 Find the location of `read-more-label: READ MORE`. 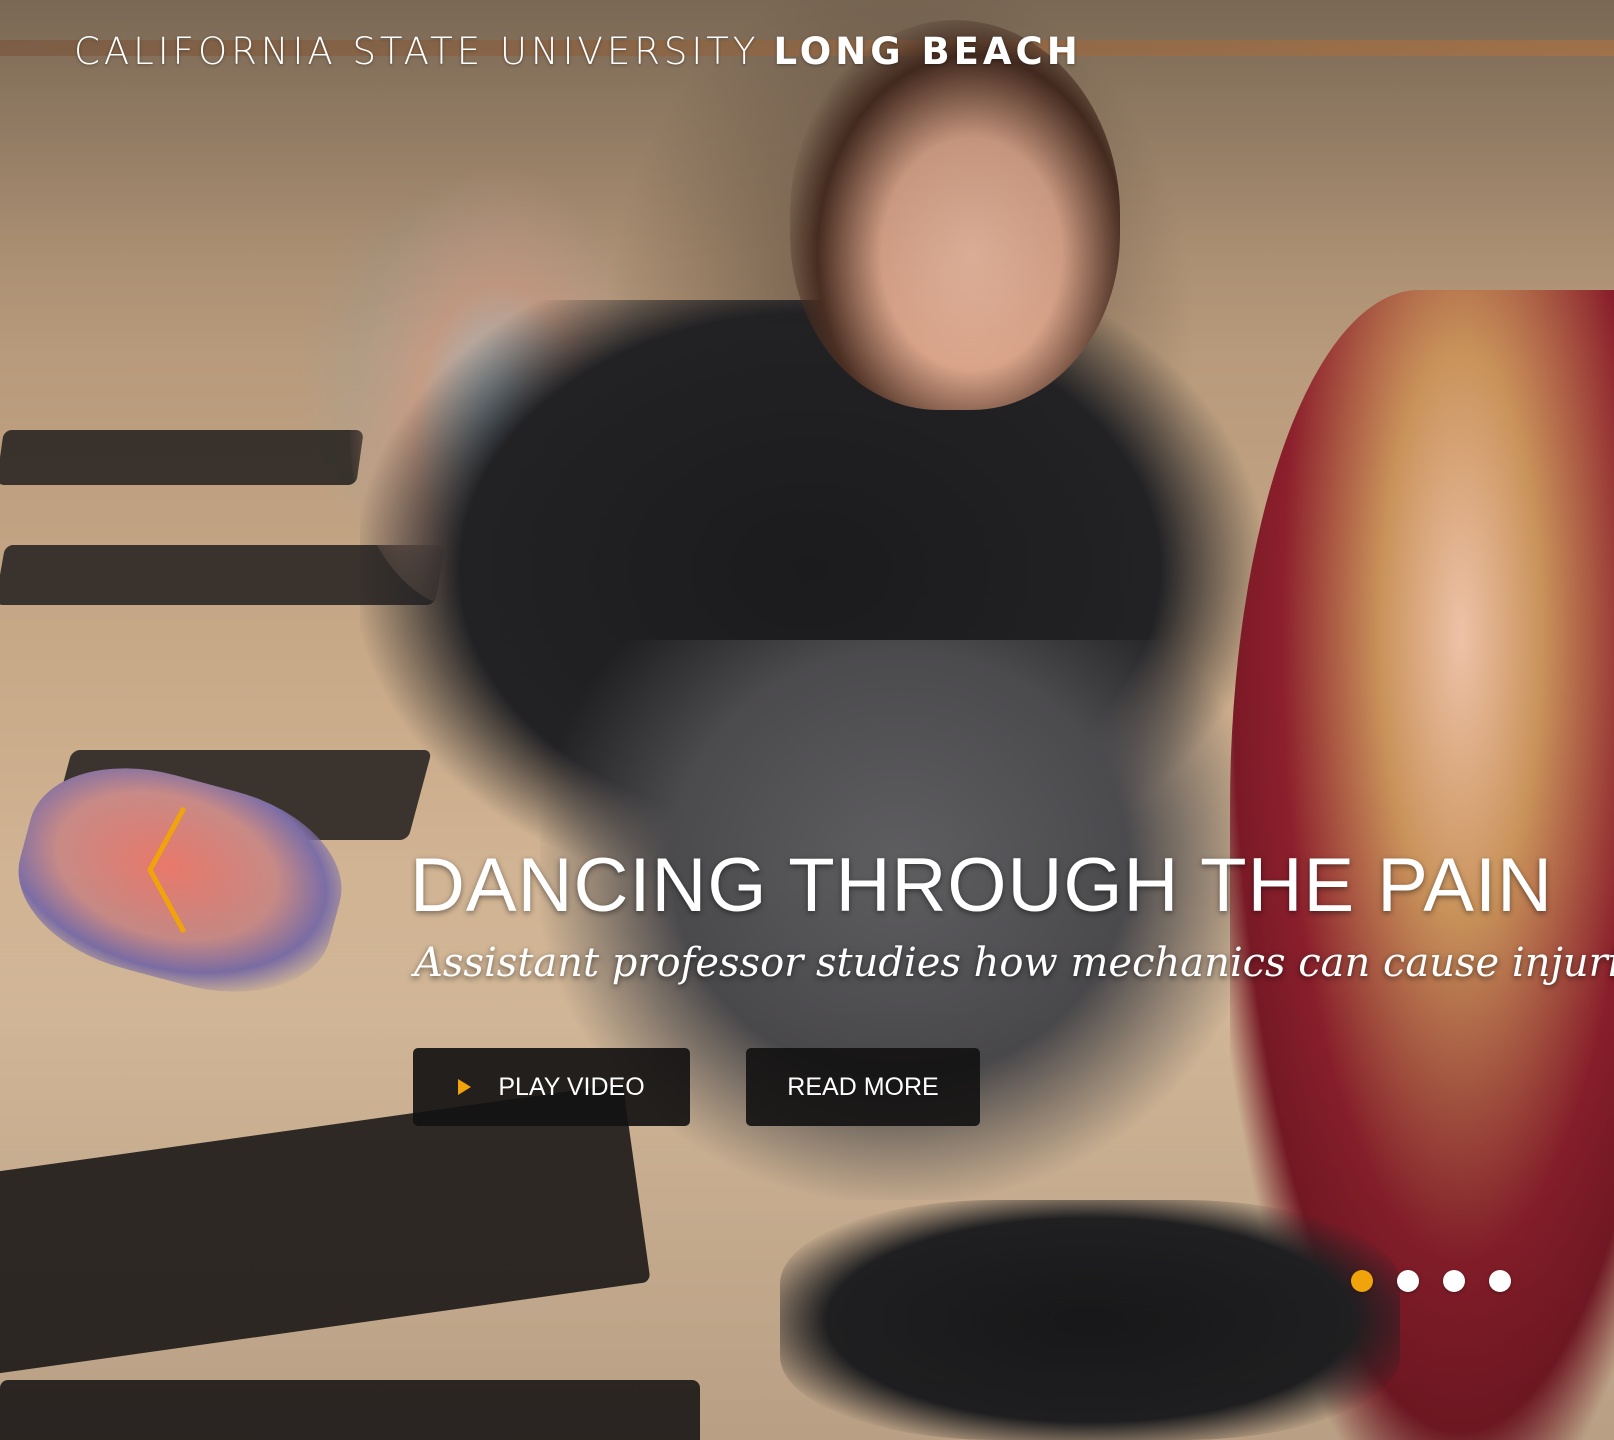

read-more-label: READ MORE is located at coordinates (863, 1086).